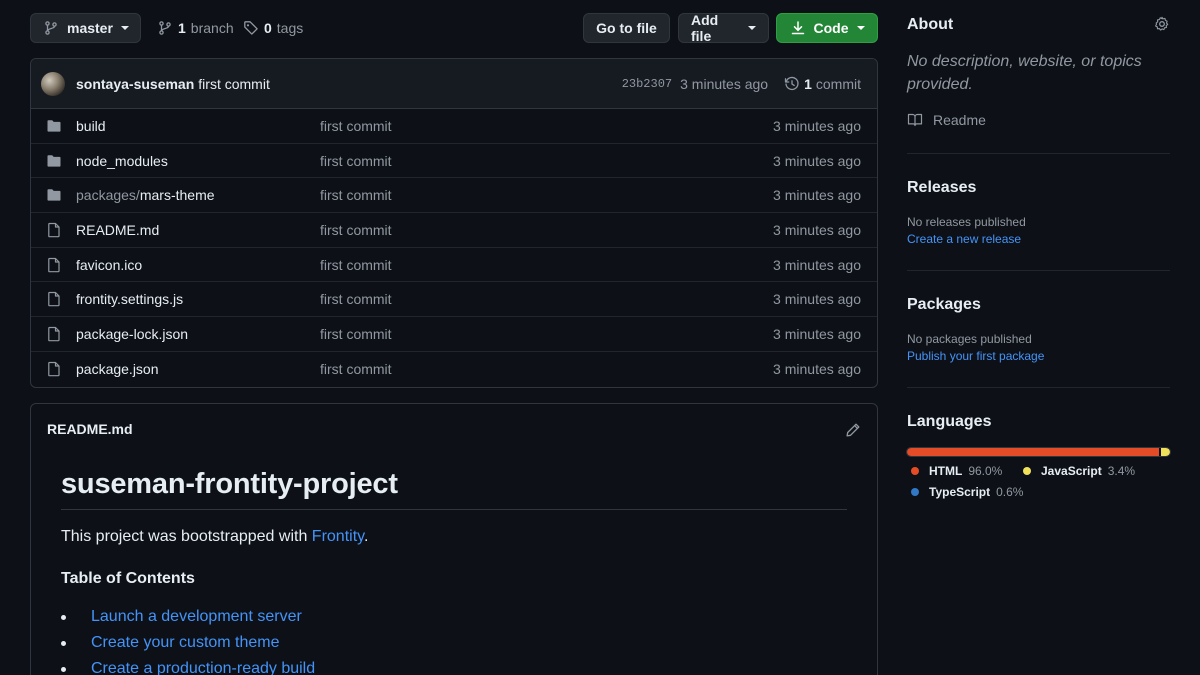 The image size is (1200, 675). I want to click on language-bar, so click(1038, 452).